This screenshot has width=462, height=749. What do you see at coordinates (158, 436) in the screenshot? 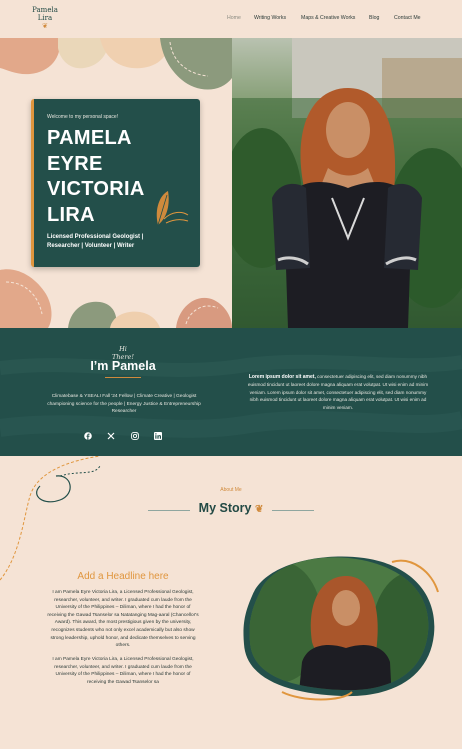
I see `linkedin-icon` at bounding box center [158, 436].